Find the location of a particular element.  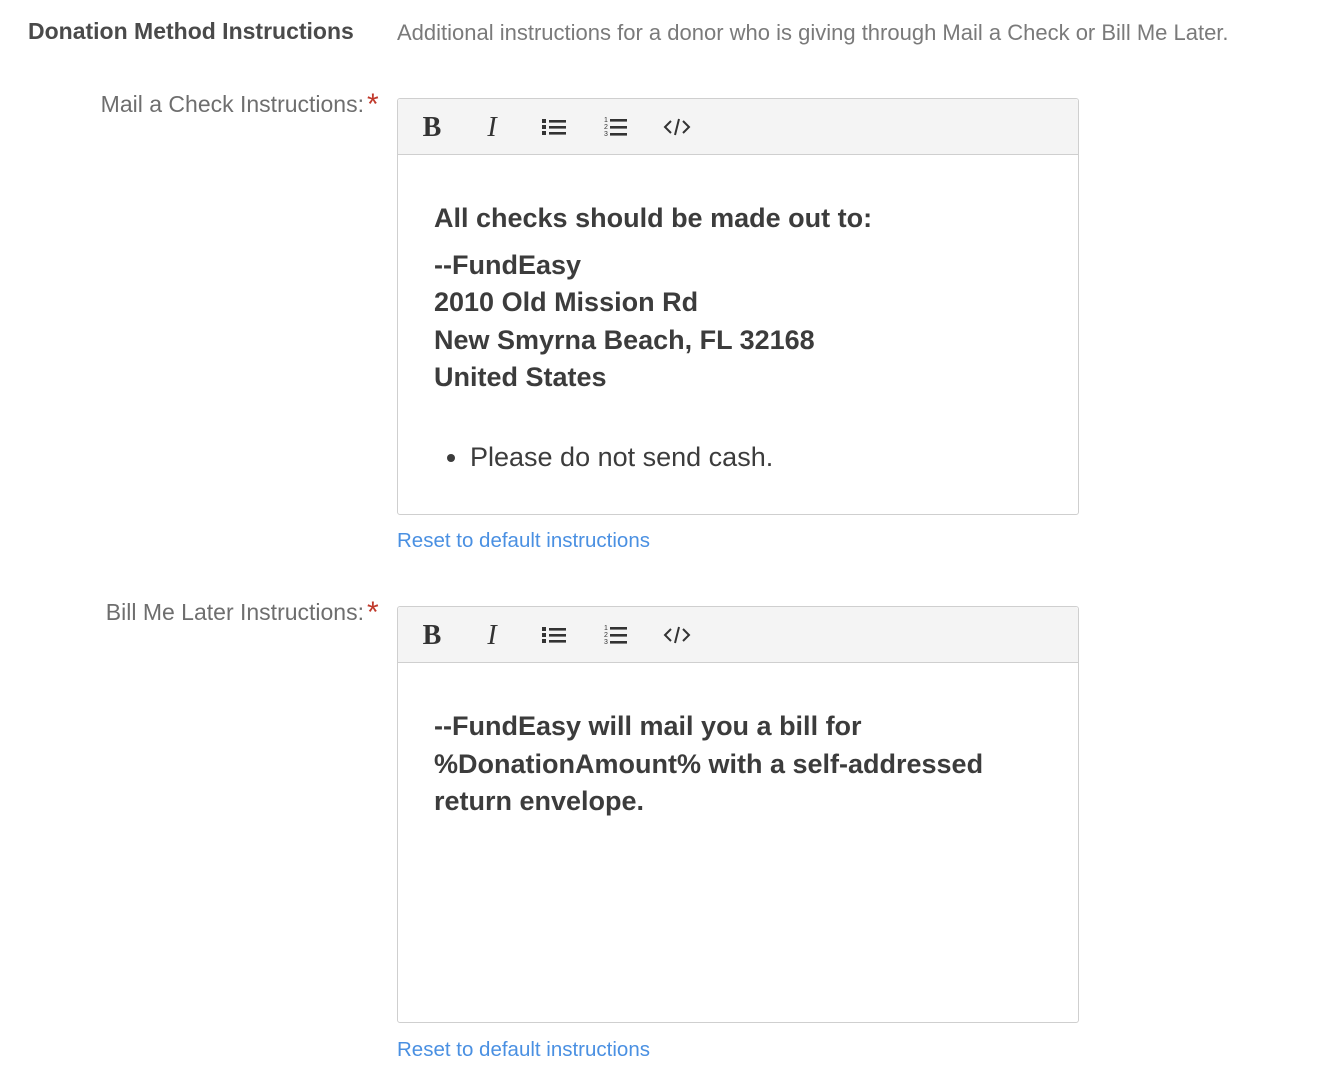

mail-check-bullet-list: Please do not send cash. is located at coordinates (738, 457).